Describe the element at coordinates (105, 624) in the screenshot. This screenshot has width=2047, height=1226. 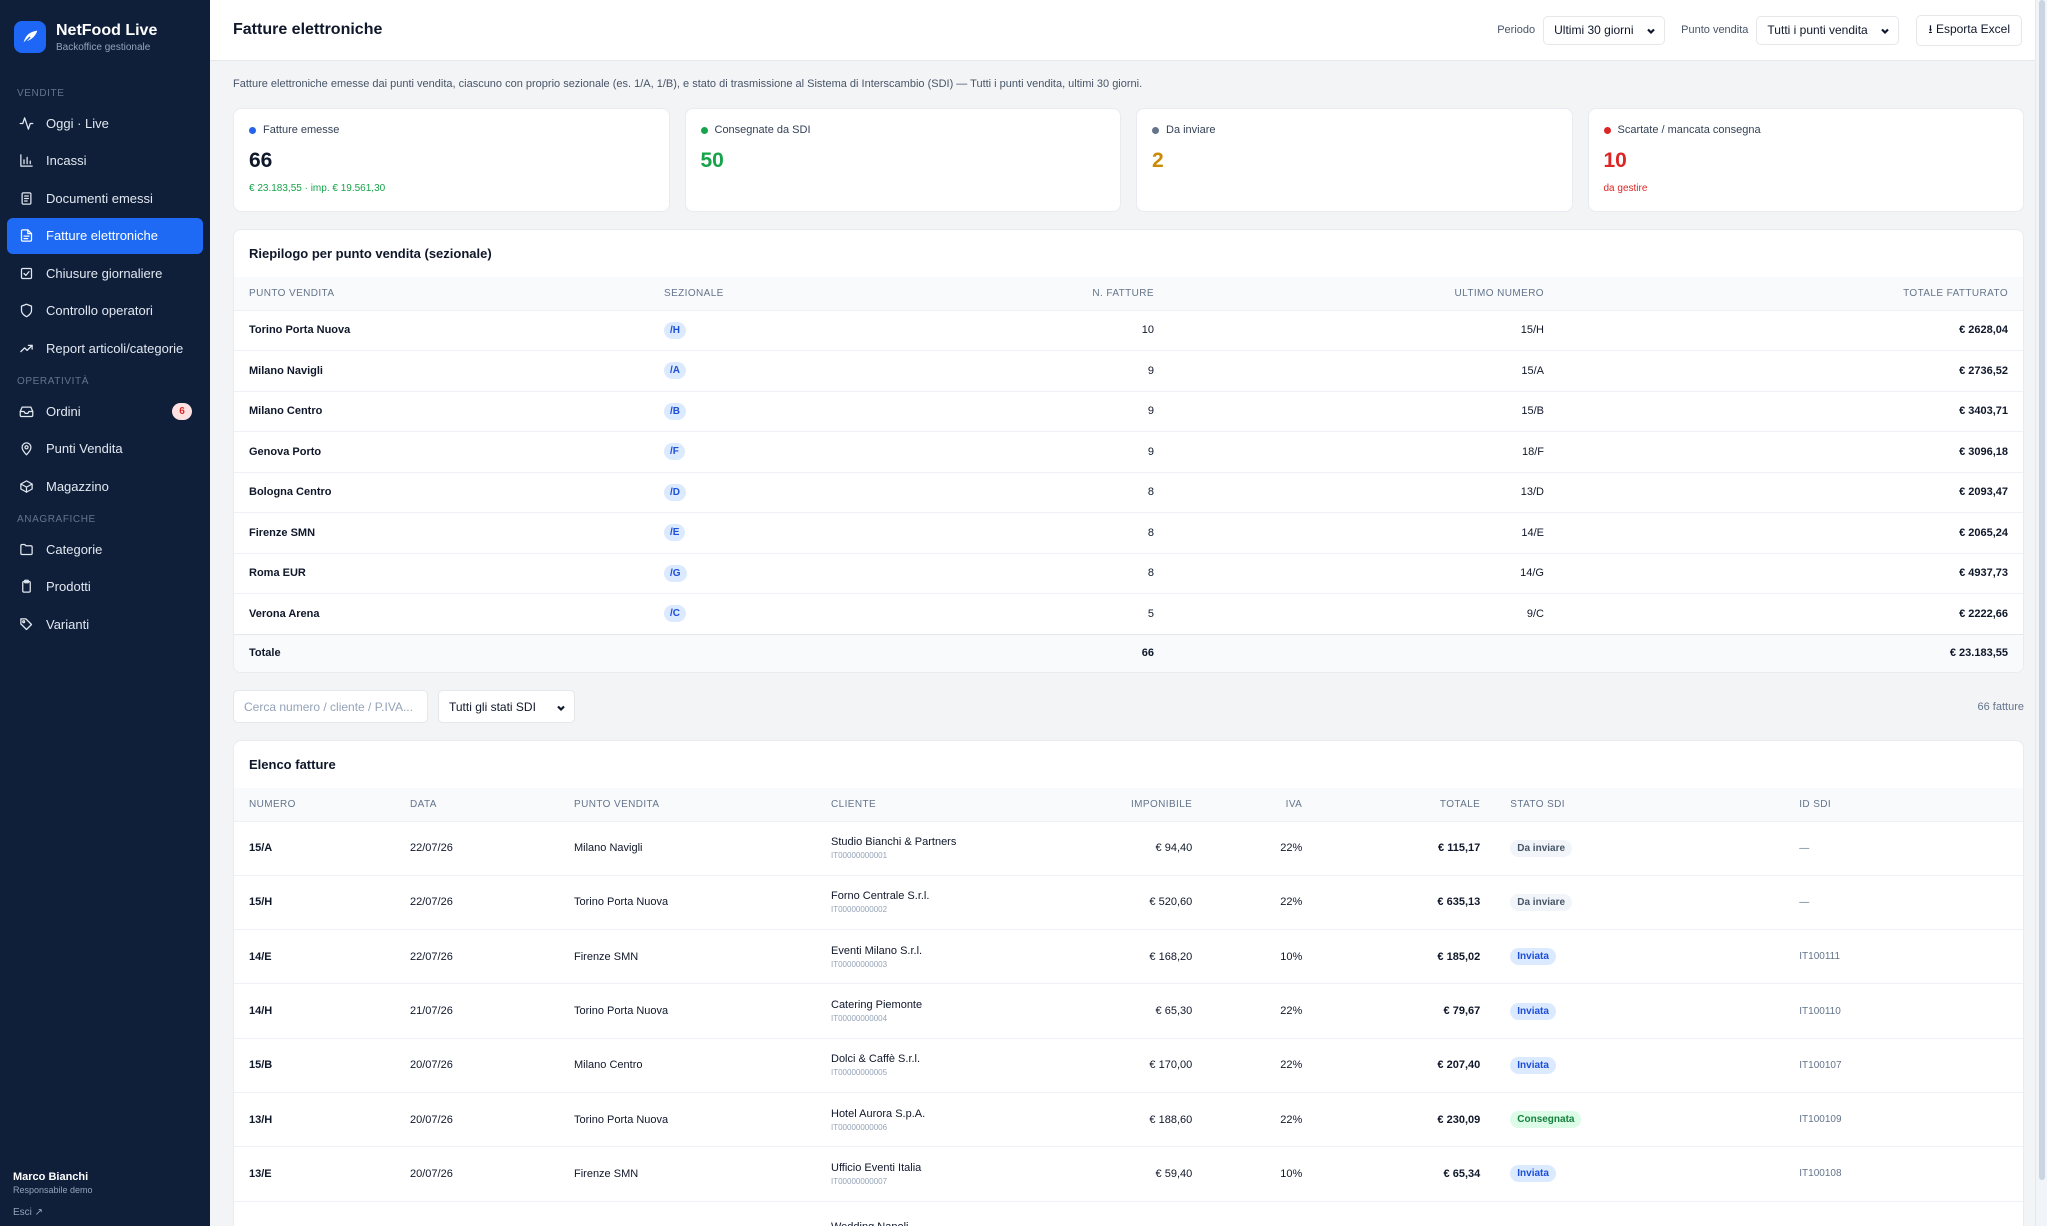
I see `sidebar-item-varianti: Varianti` at that location.